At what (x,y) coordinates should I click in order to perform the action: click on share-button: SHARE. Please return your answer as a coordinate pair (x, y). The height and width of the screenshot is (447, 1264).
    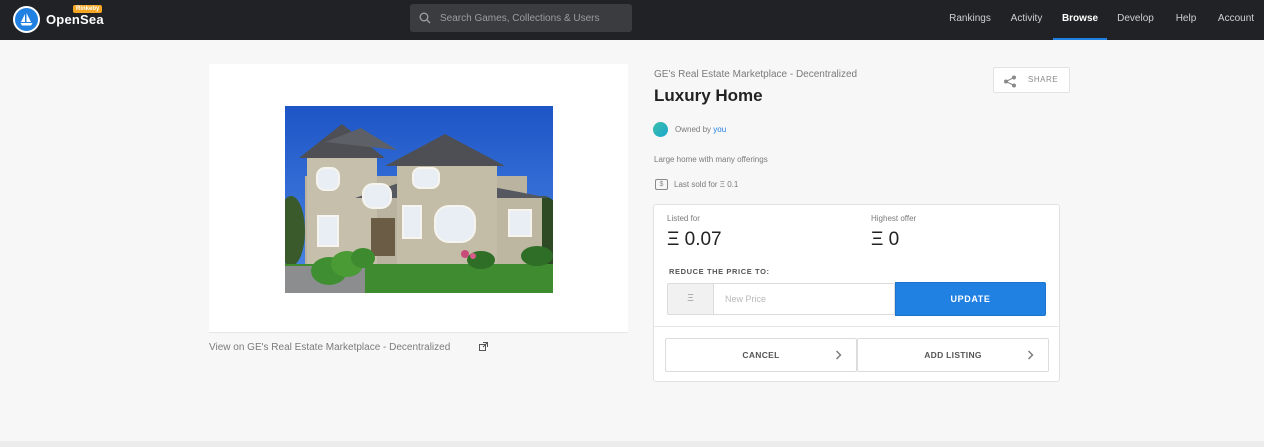
    Looking at the image, I should click on (1031, 80).